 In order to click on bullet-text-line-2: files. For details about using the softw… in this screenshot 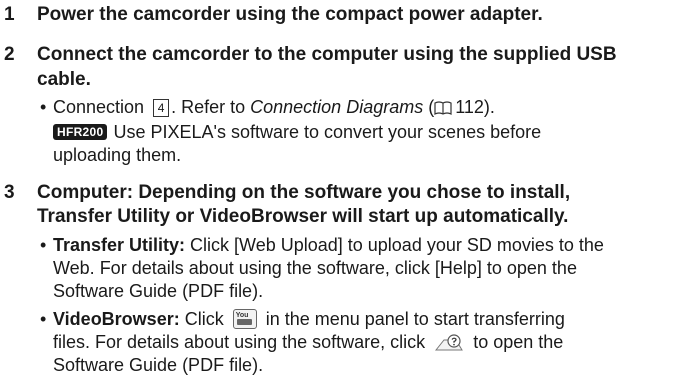, I will do `click(308, 342)`.